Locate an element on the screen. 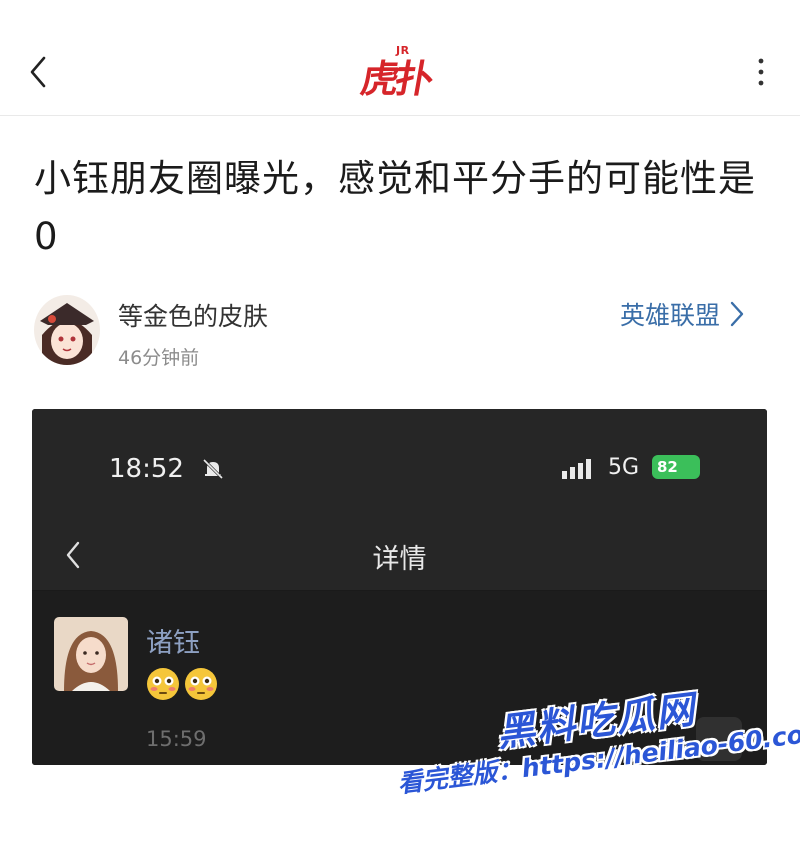 The height and width of the screenshot is (843, 800). moment-user-name: 诸钰 is located at coordinates (173, 643).